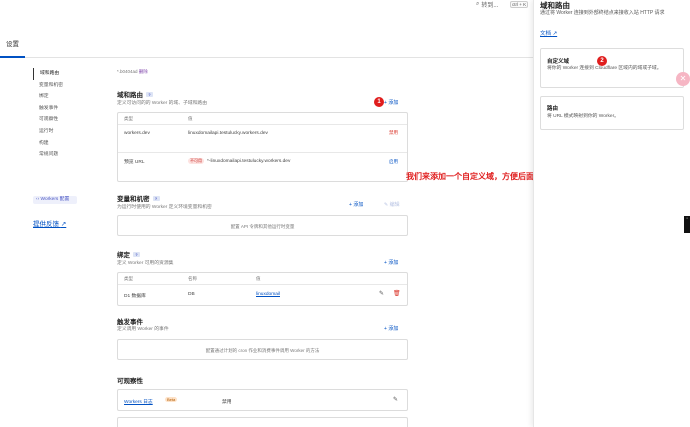 The image size is (690, 427). I want to click on workers-config-label: Workers 配置, so click(55, 199).